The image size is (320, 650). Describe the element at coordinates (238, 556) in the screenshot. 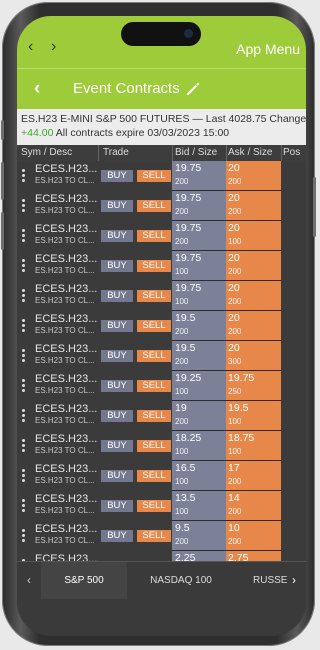

I see `ask-price: 2.75` at that location.